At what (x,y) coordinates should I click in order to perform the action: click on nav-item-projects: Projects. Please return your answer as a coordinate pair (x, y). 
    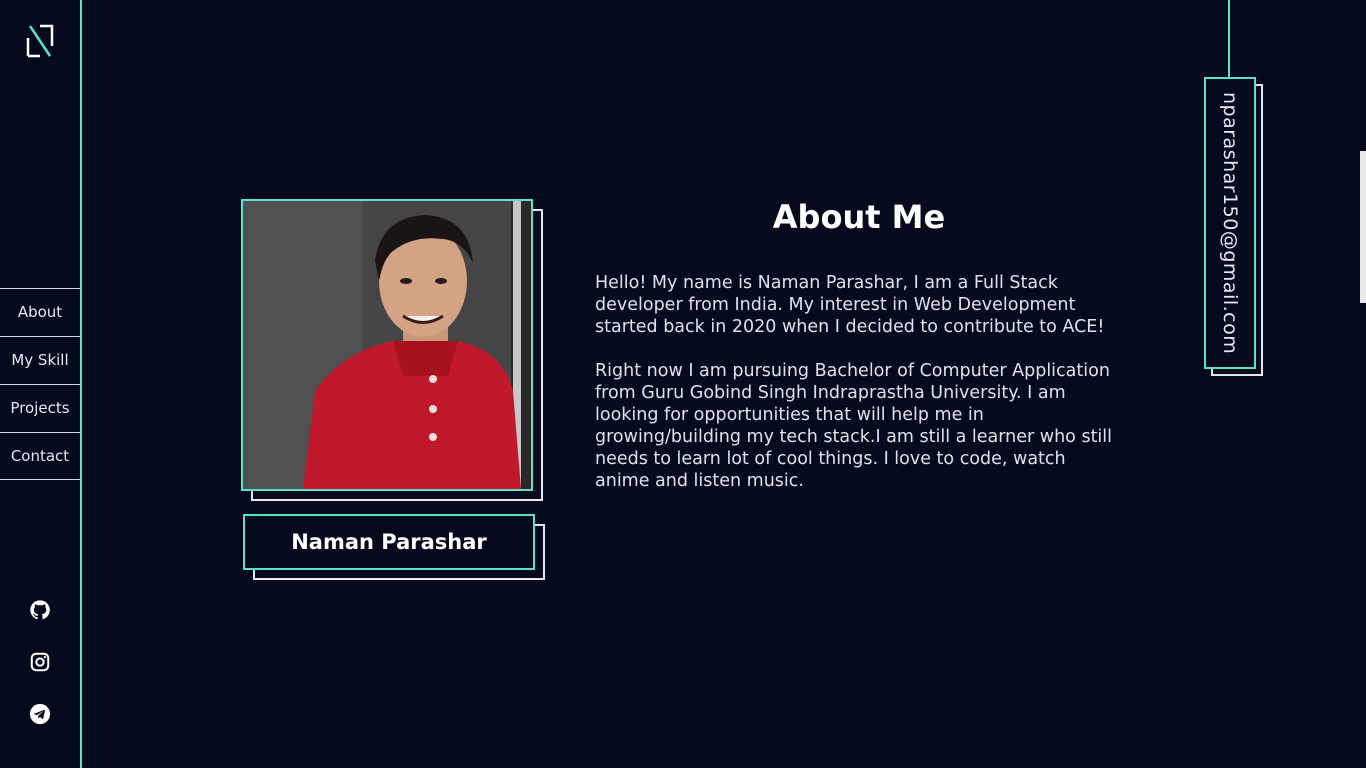
    Looking at the image, I should click on (40, 408).